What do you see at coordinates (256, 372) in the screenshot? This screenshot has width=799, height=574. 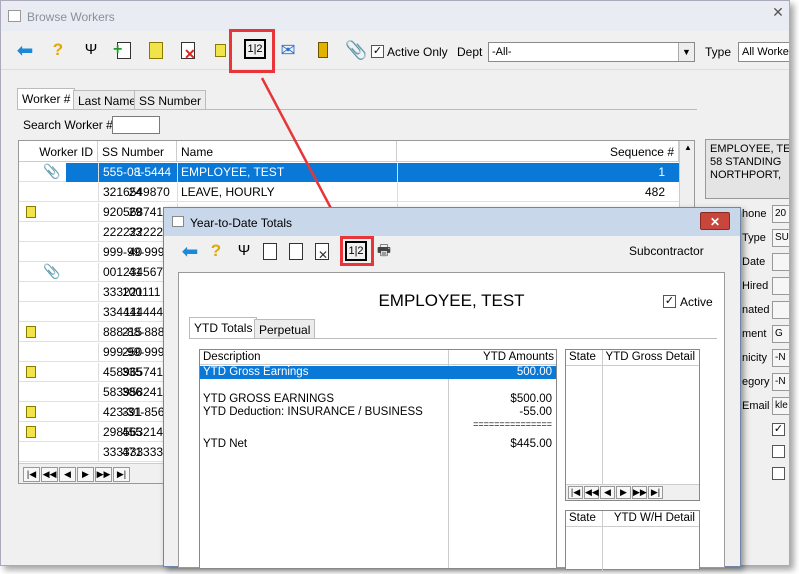 I see `ytd-row-desc: YTD Gross Earnings` at bounding box center [256, 372].